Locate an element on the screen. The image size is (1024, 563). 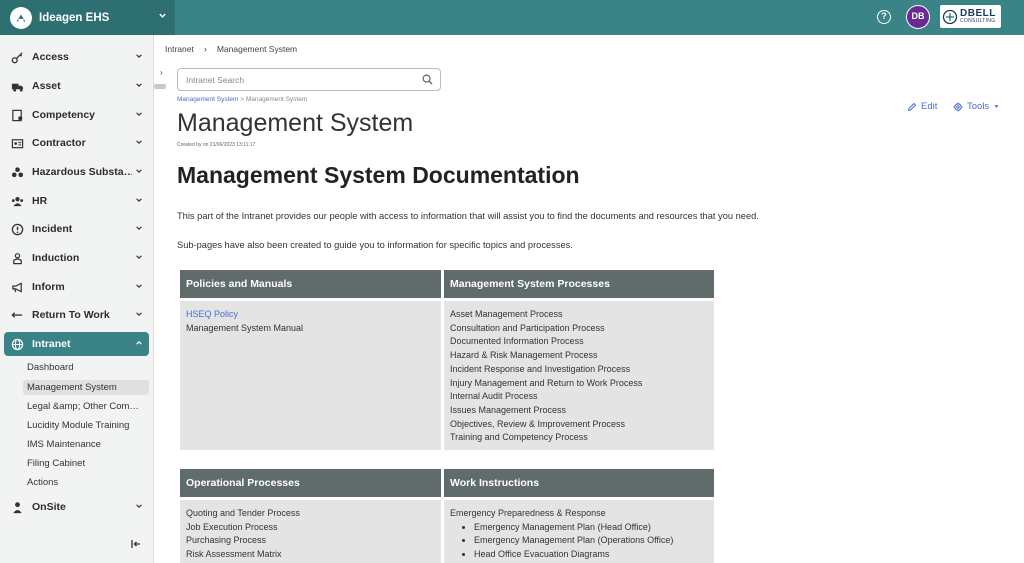
hseq-policy-link: HSEQ Policy is located at coordinates (310, 315).